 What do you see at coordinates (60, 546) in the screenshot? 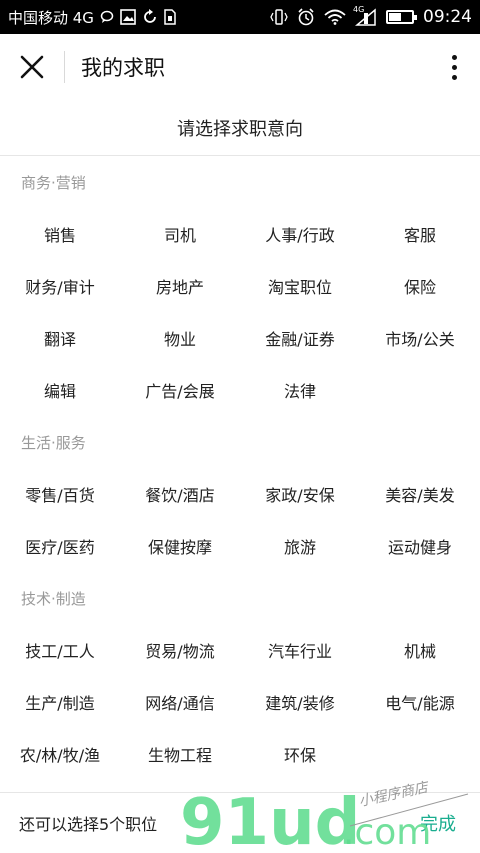
I see `job-option: 医疗/医药` at bounding box center [60, 546].